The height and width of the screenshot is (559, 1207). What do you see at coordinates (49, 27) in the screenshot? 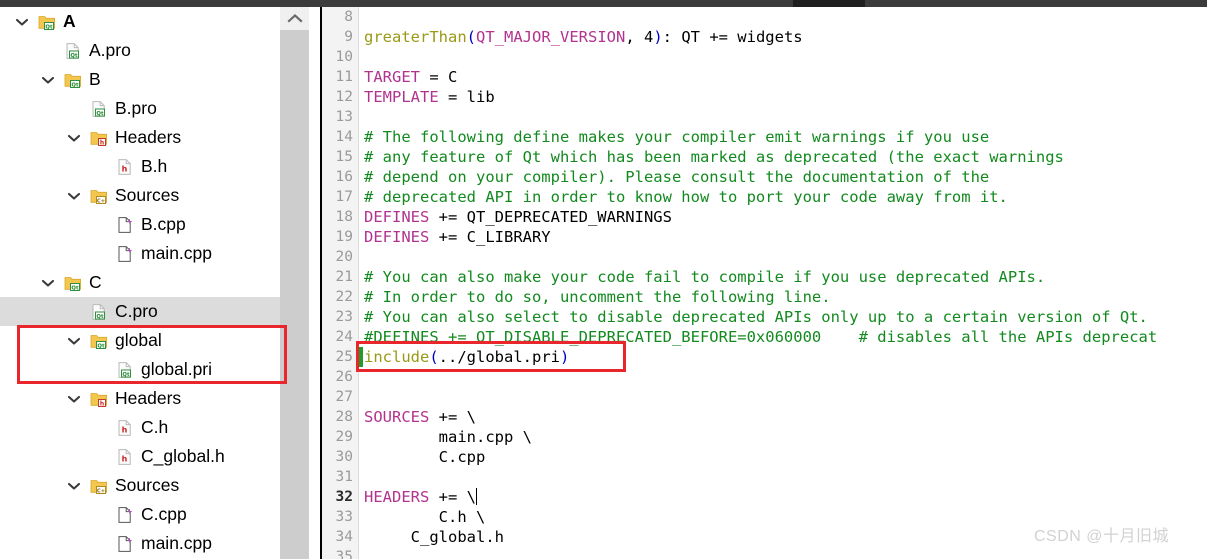
I see `svg-text: Qt` at bounding box center [49, 27].